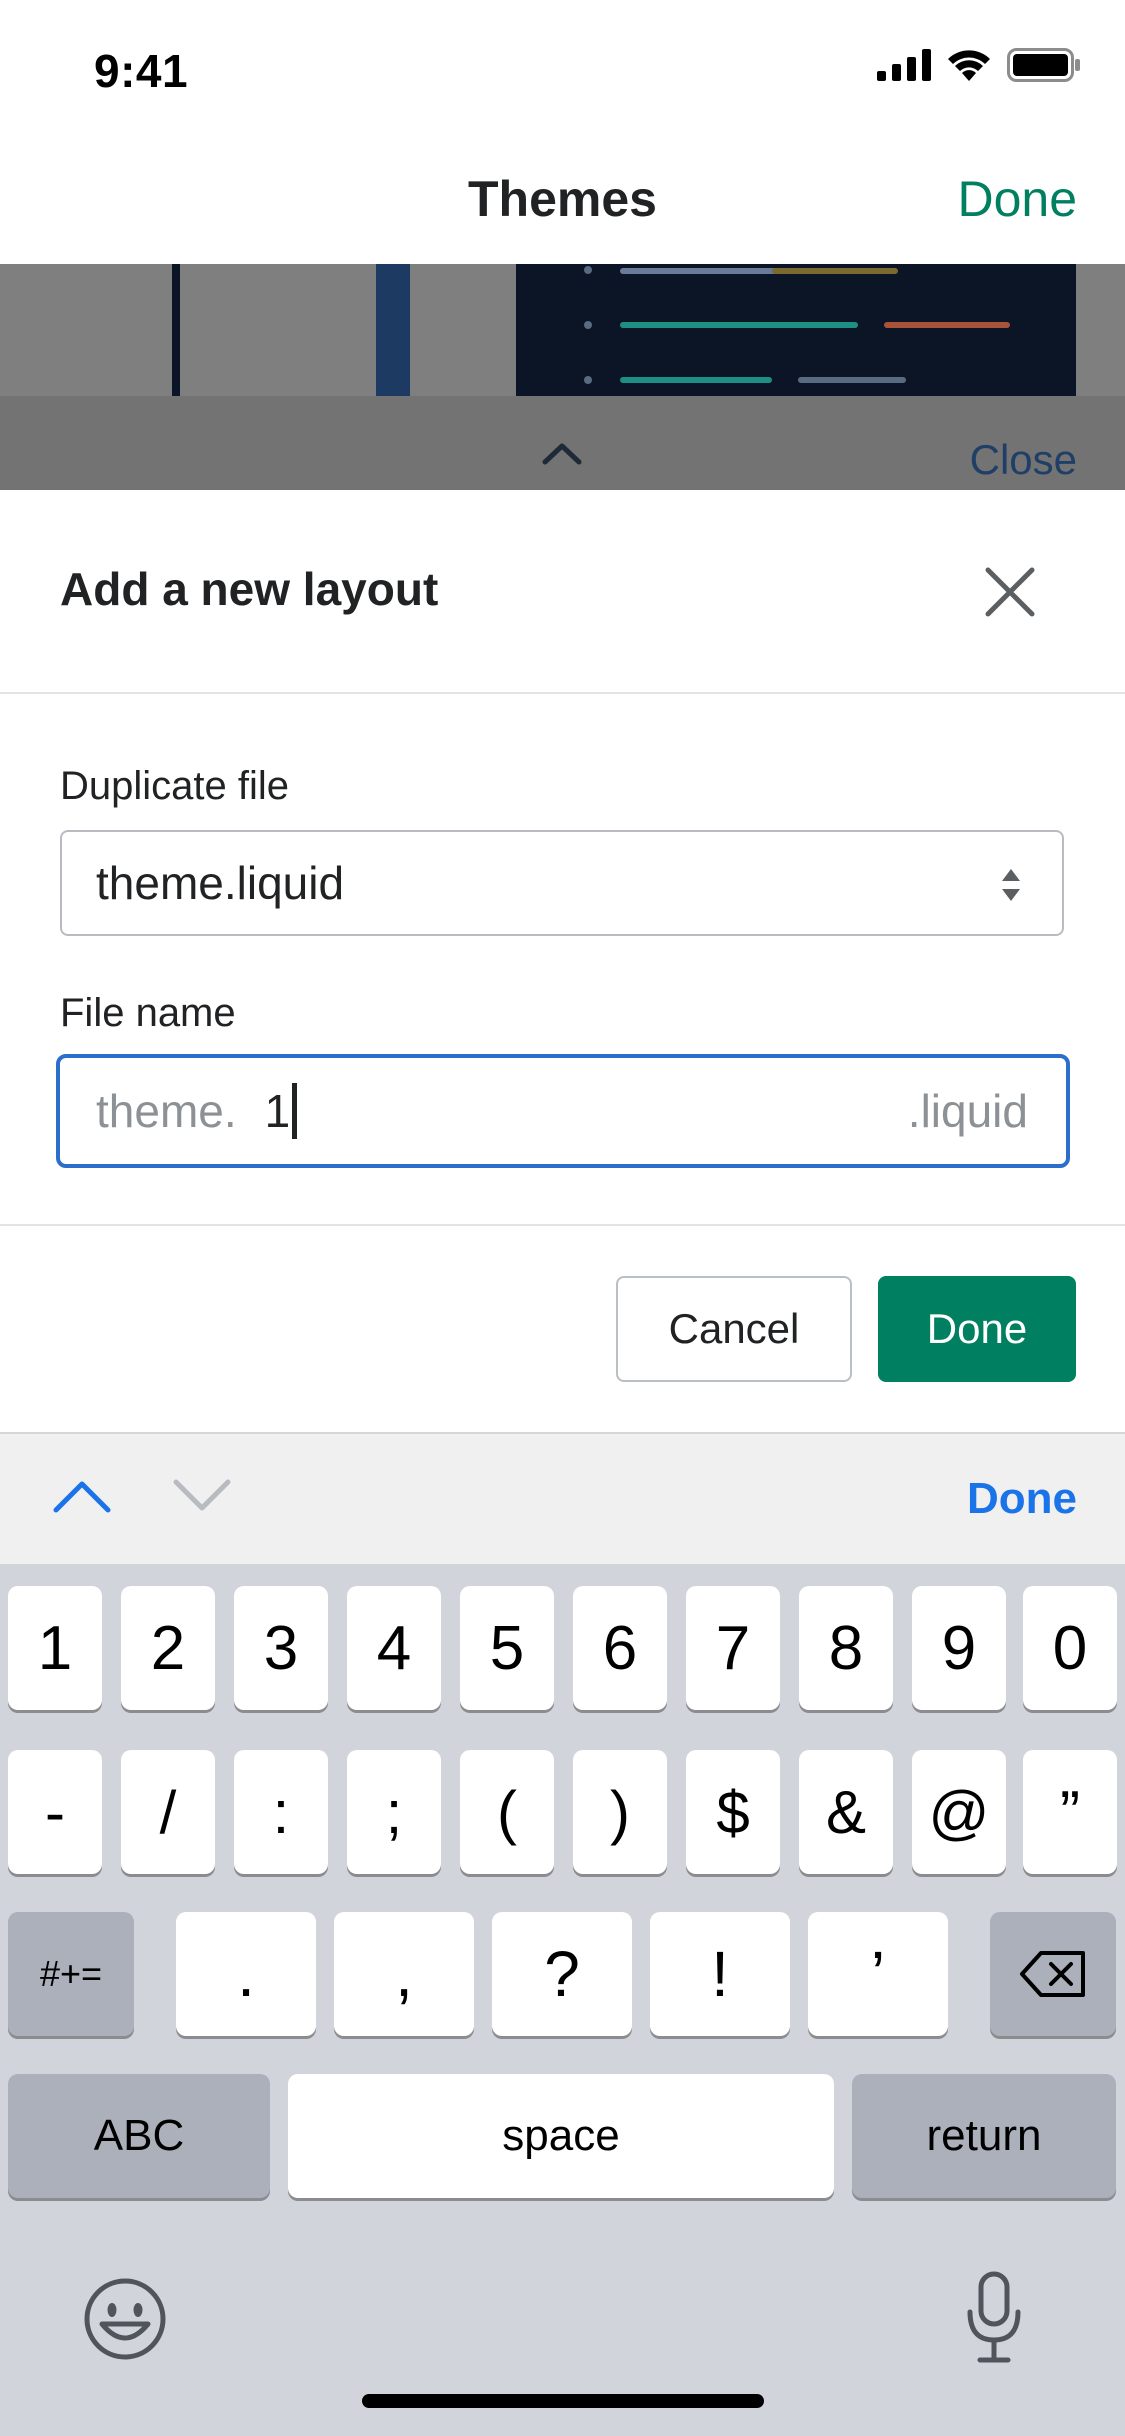 Image resolution: width=1125 pixels, height=2436 pixels. What do you see at coordinates (620, 1648) in the screenshot?
I see `key-6: 6` at bounding box center [620, 1648].